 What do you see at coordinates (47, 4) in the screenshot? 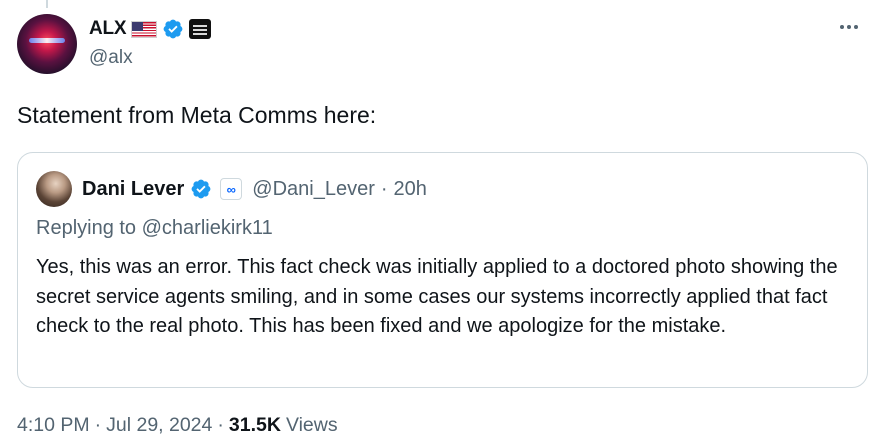
I see `thread-connector-line` at bounding box center [47, 4].